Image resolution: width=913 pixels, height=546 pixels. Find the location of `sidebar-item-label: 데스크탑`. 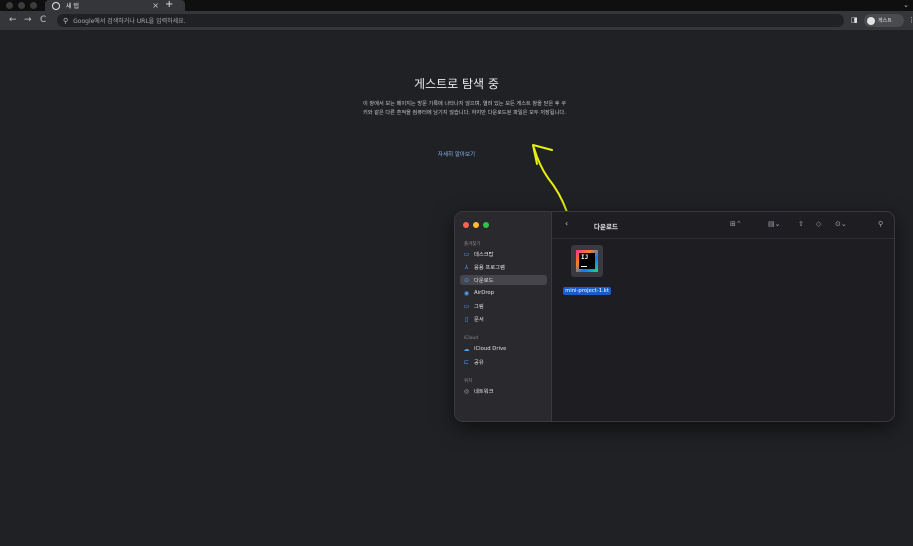

sidebar-item-label: 데스크탑 is located at coordinates (484, 255).